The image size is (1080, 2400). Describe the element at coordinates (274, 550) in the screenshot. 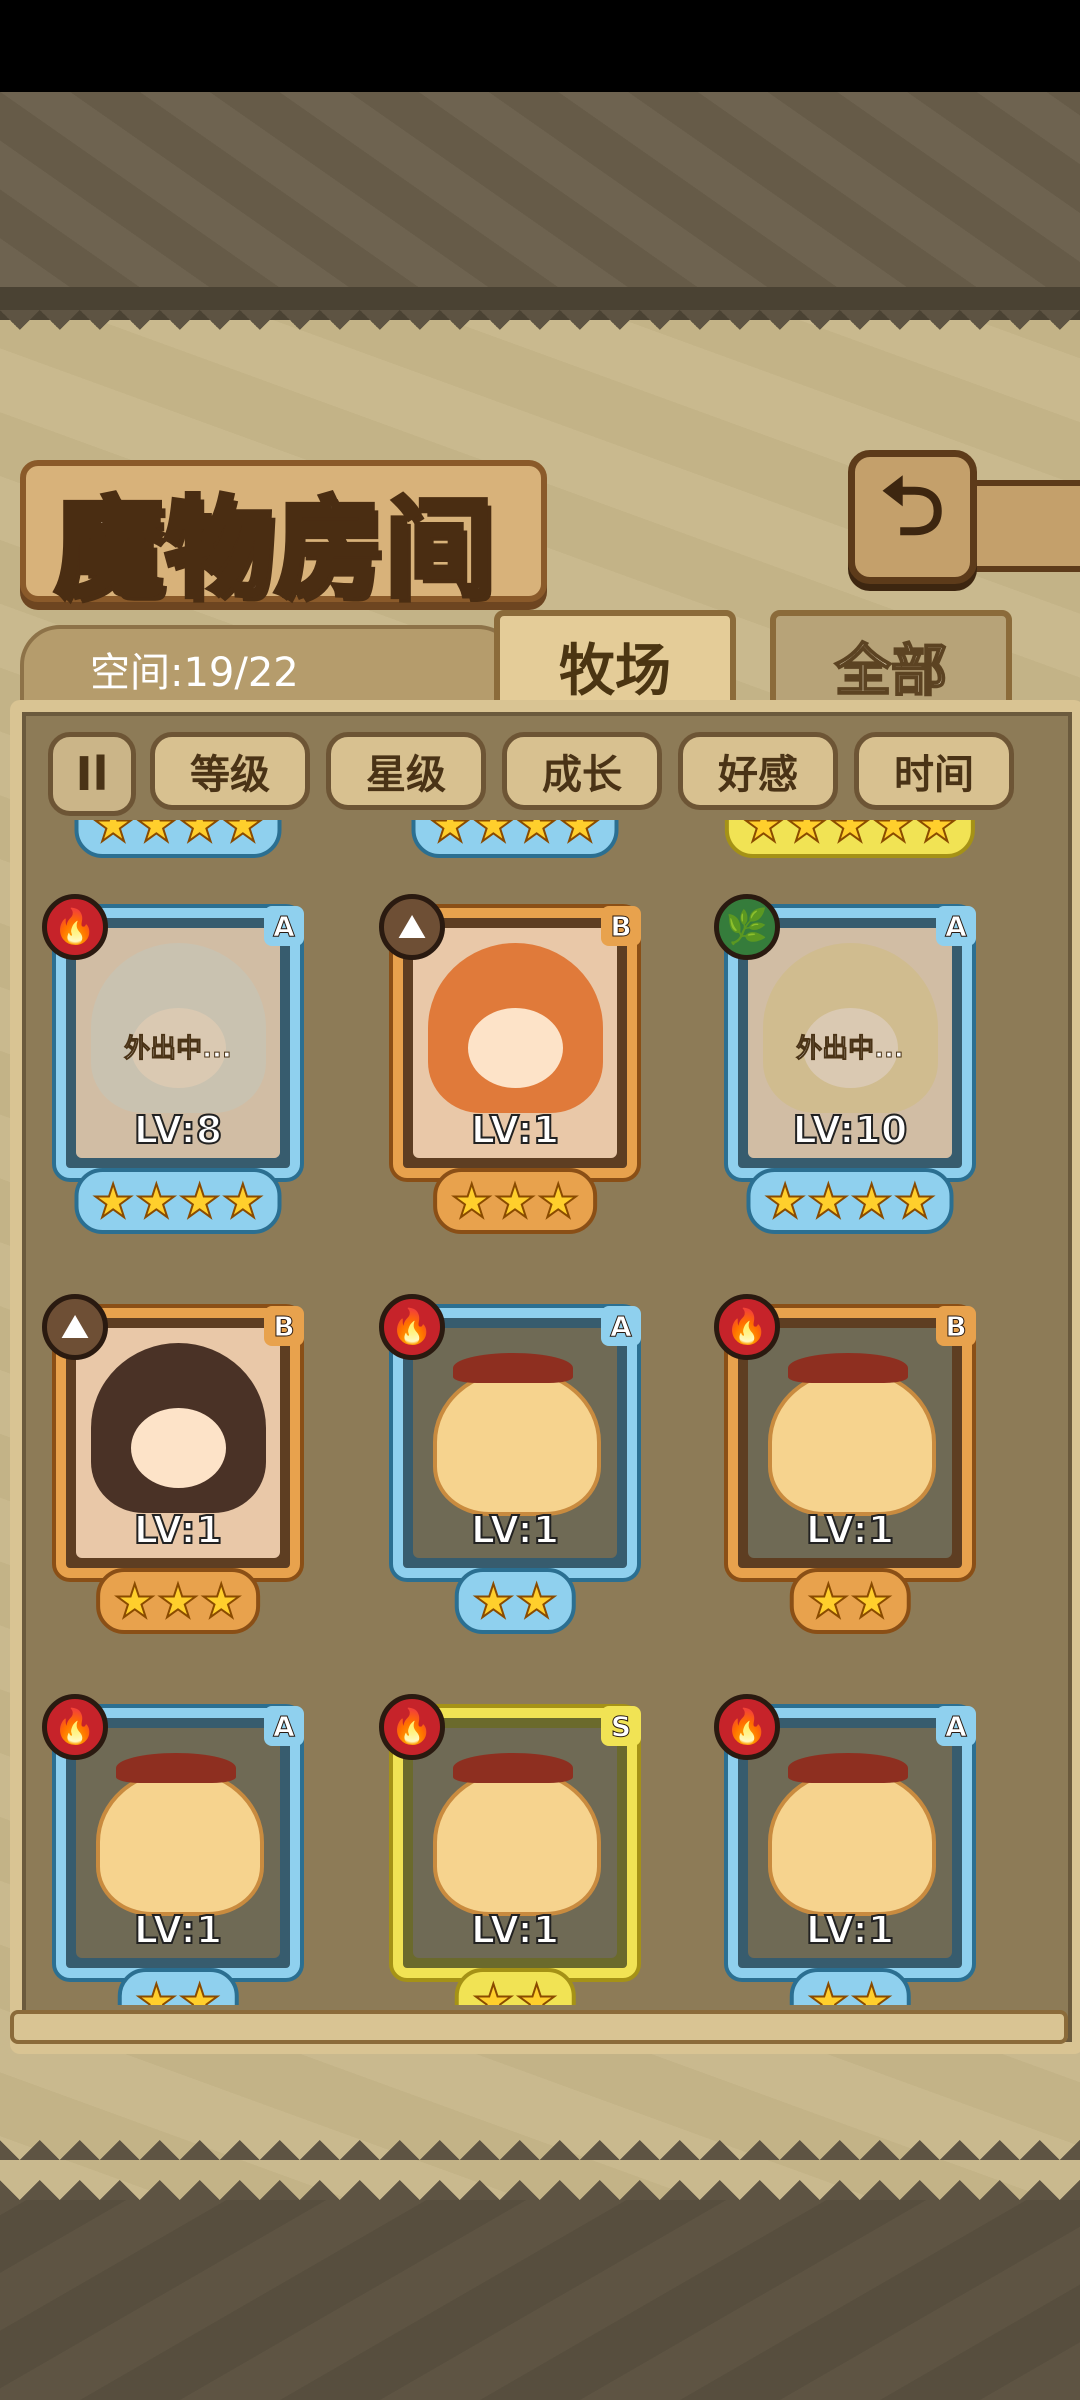

I see `page-title: 魔物房间` at that location.